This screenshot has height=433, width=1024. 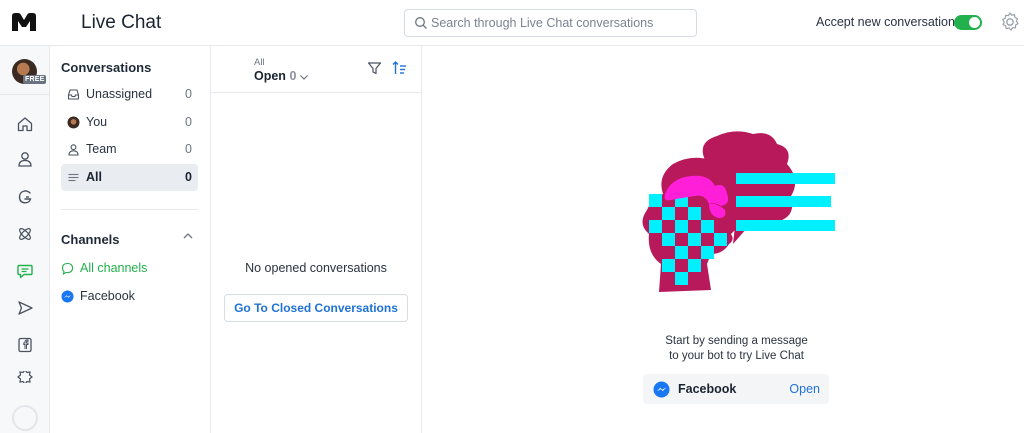 I want to click on filter-group-label: All, so click(x=259, y=62).